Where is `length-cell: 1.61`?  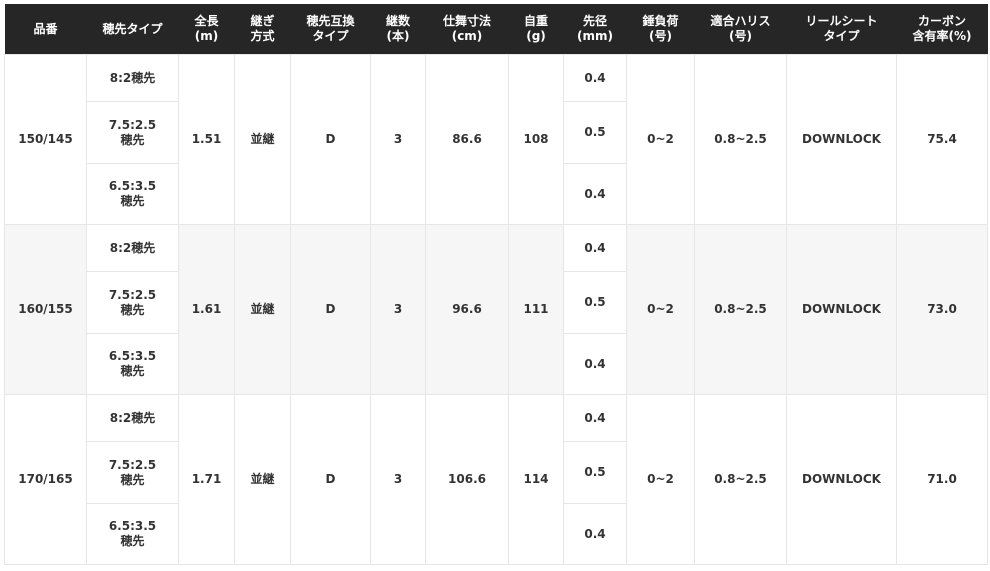
length-cell: 1.61 is located at coordinates (206, 309).